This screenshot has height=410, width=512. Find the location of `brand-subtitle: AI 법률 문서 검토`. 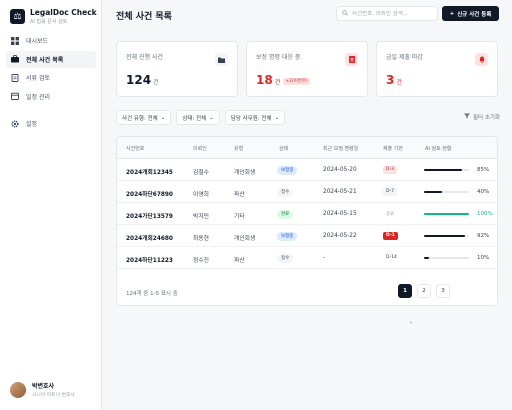

brand-subtitle: AI 법률 문서 검토 is located at coordinates (49, 22).